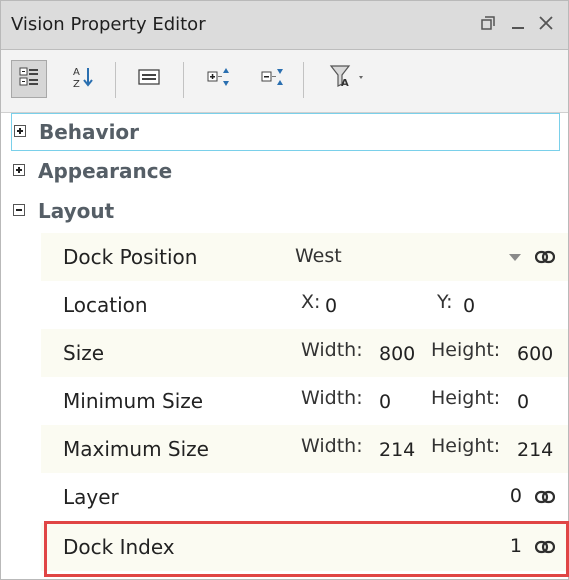 The image size is (569, 580). I want to click on collapse-all-icon, so click(273, 79).